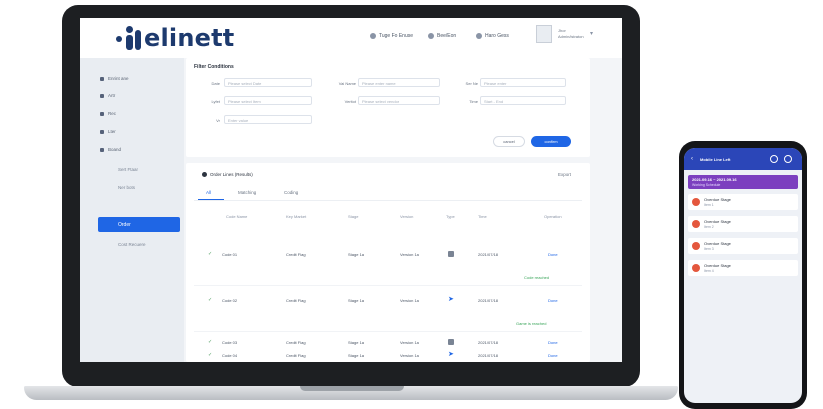 The image size is (823, 409). What do you see at coordinates (140, 131) in the screenshot?
I see `sidebar-item-list: Lter` at bounding box center [140, 131].